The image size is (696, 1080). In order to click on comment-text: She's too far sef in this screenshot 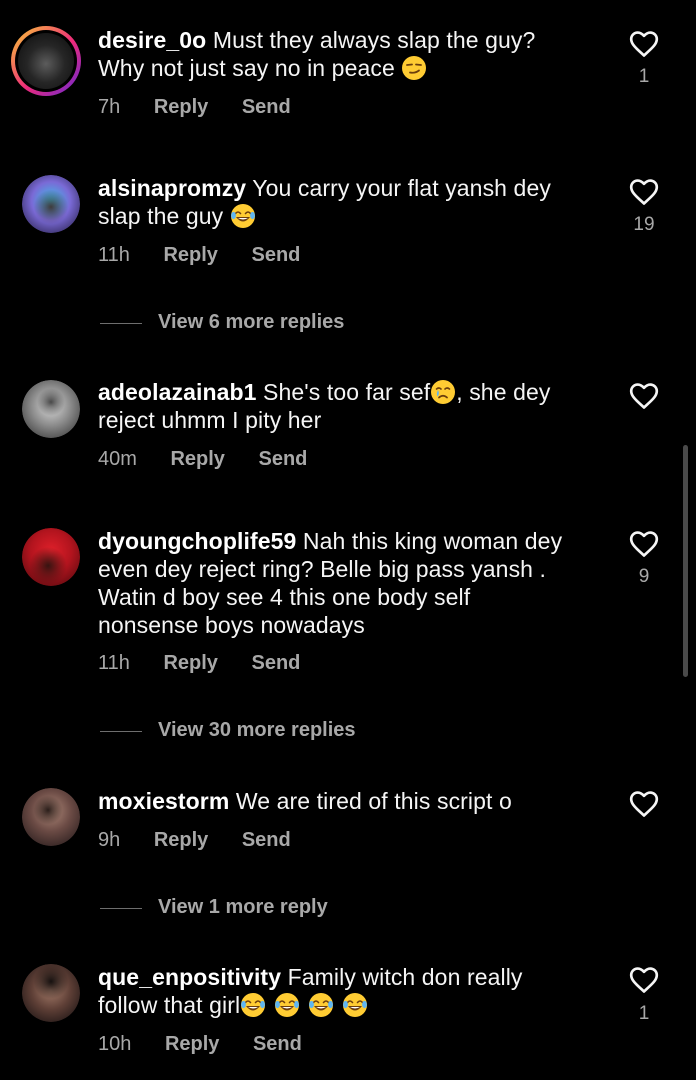, I will do `click(347, 392)`.